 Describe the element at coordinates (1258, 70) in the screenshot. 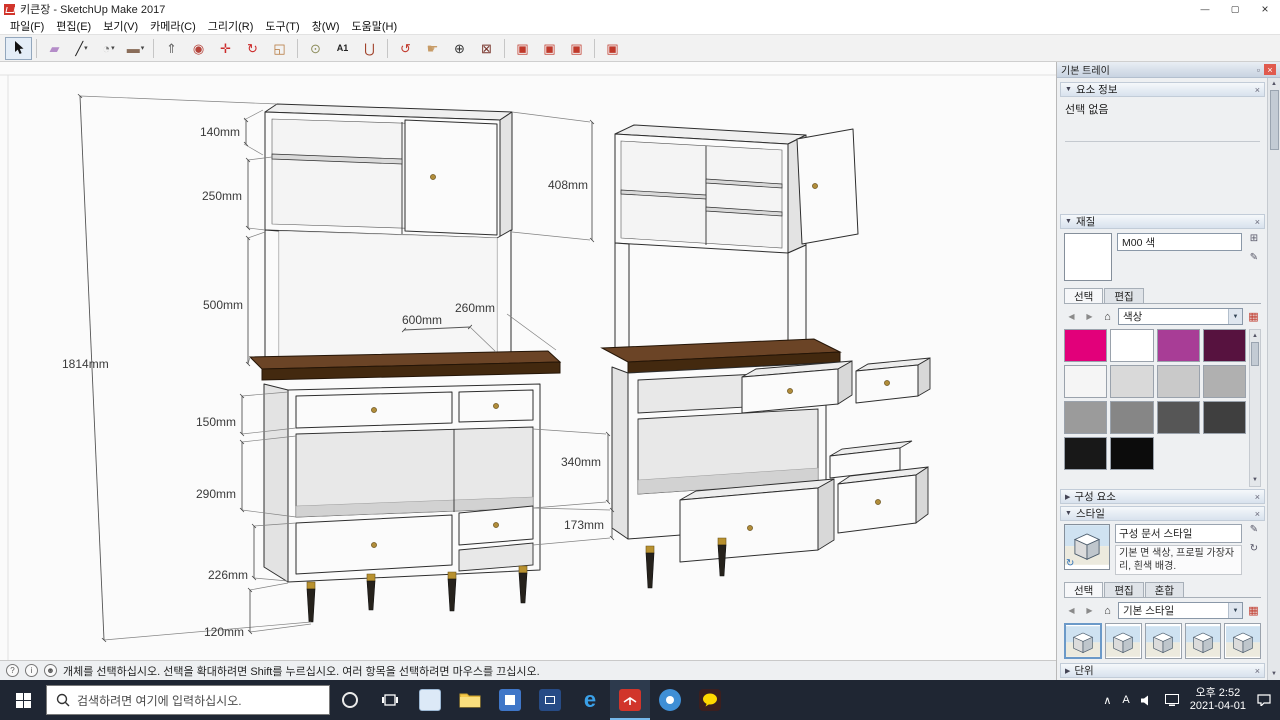

I see `pin-icon: ▫` at that location.